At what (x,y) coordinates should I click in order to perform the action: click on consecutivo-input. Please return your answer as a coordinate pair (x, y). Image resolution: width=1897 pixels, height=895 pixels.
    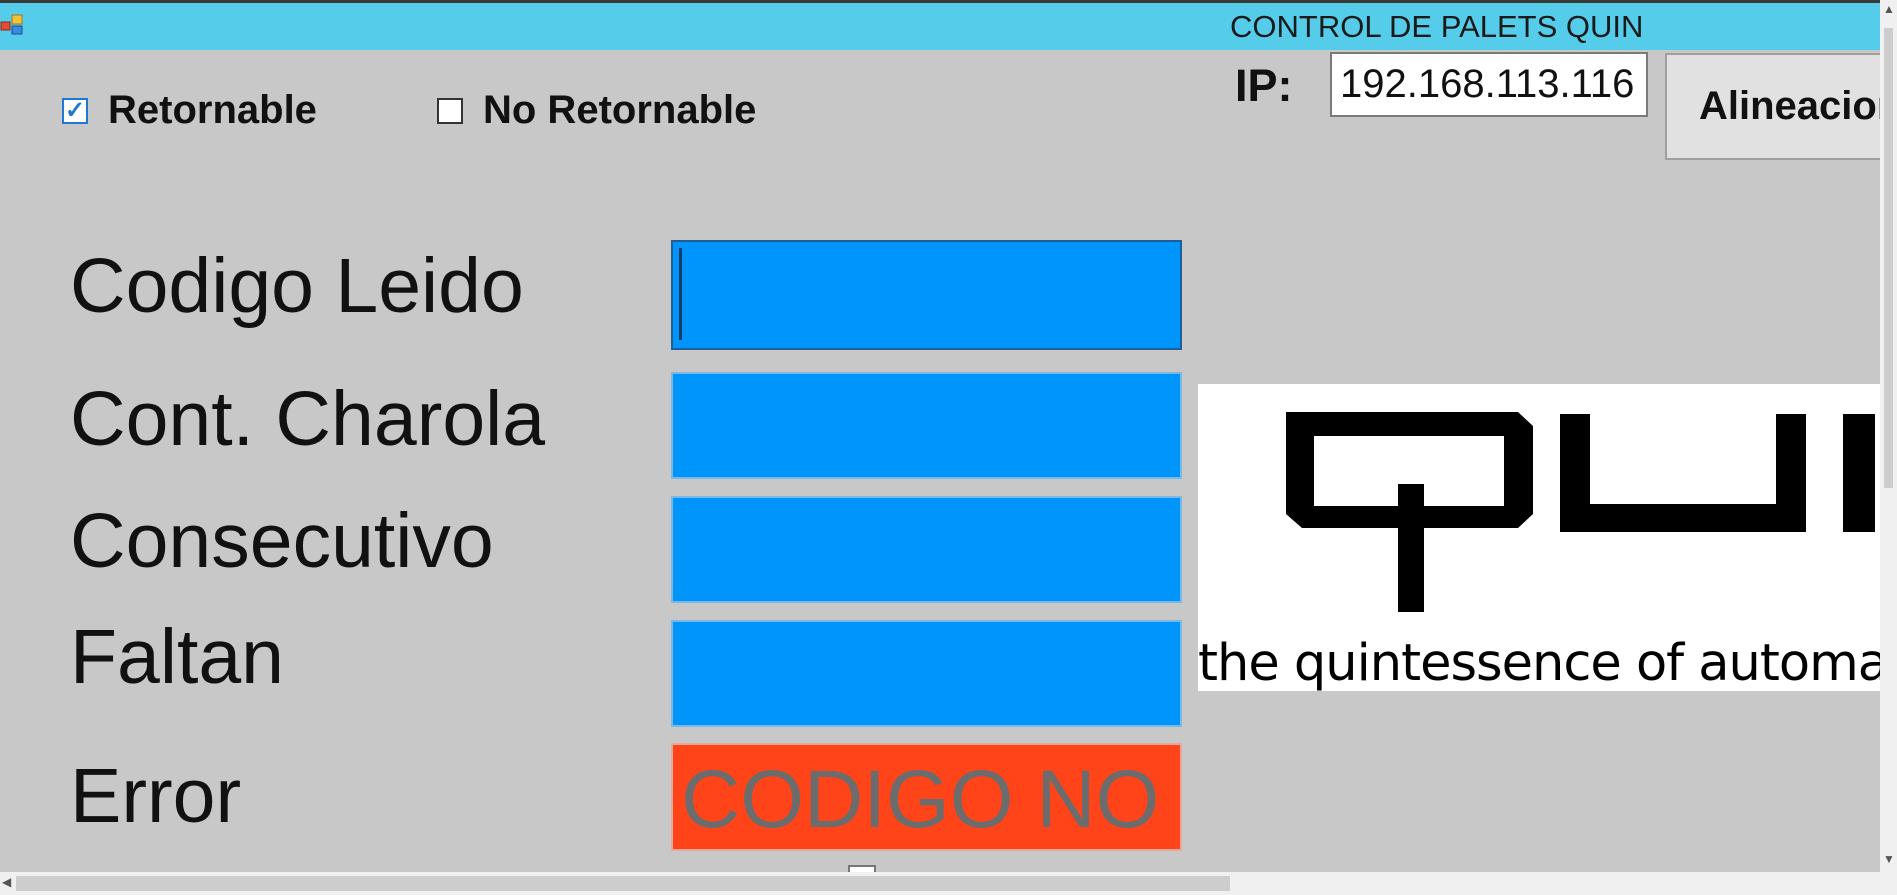
    Looking at the image, I should click on (926, 549).